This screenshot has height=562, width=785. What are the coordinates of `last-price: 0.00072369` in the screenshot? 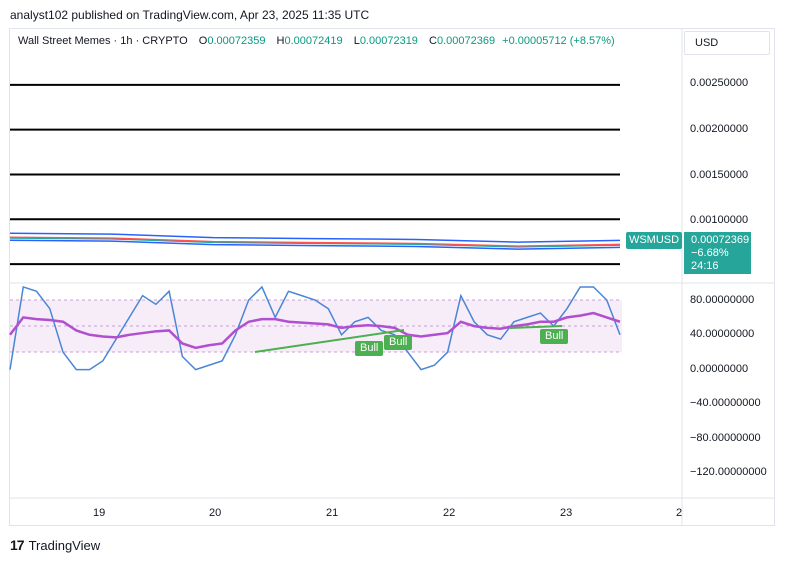 It's located at (720, 240).